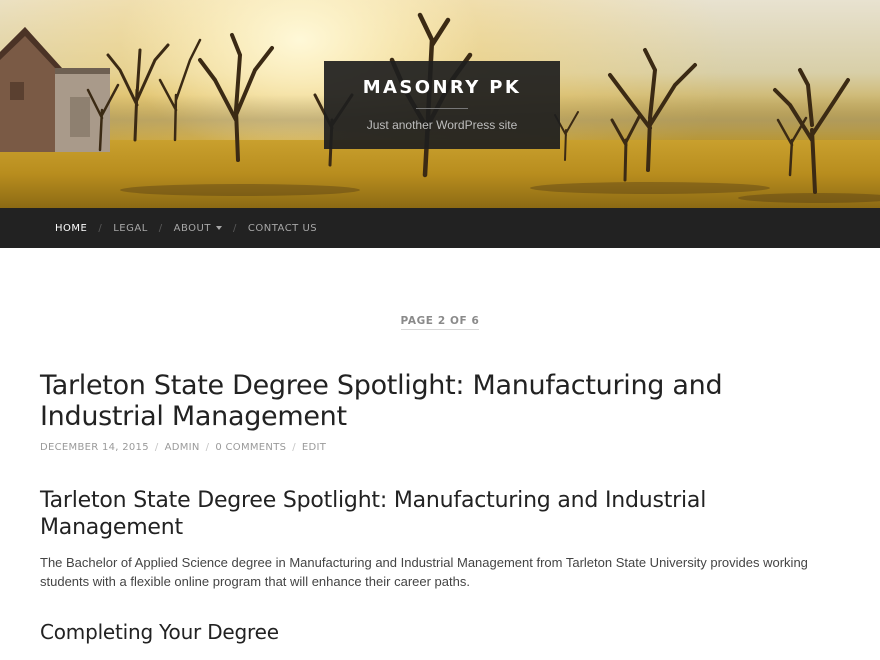 The image size is (880, 660). What do you see at coordinates (192, 228) in the screenshot?
I see `nav-item-about-label: ABOUT` at bounding box center [192, 228].